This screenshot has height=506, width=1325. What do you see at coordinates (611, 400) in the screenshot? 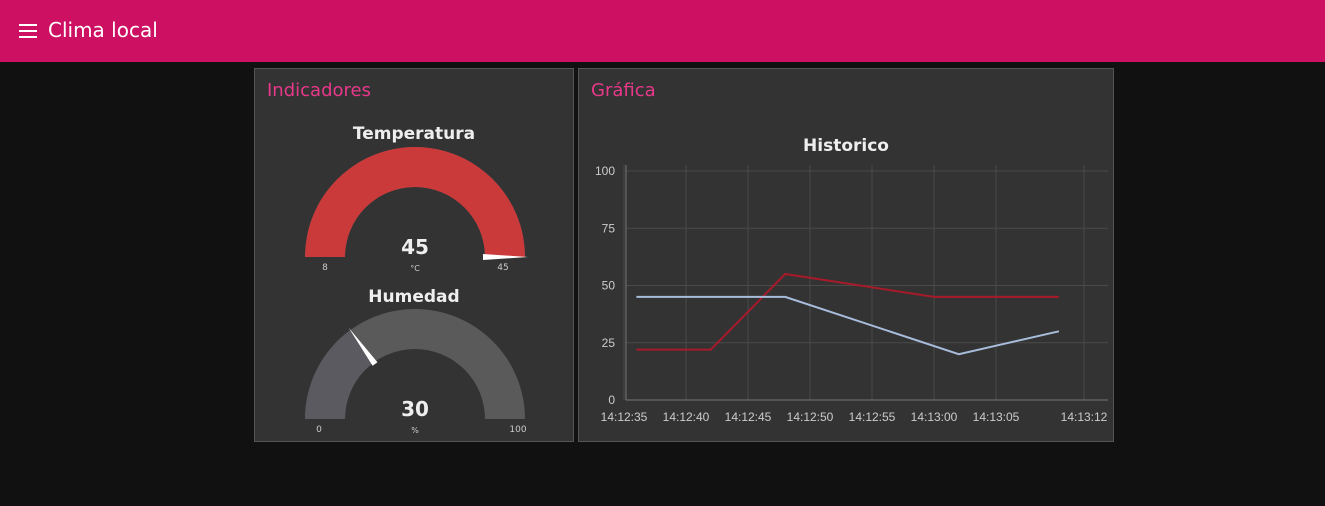
I see `y-tick-label: 0` at bounding box center [611, 400].